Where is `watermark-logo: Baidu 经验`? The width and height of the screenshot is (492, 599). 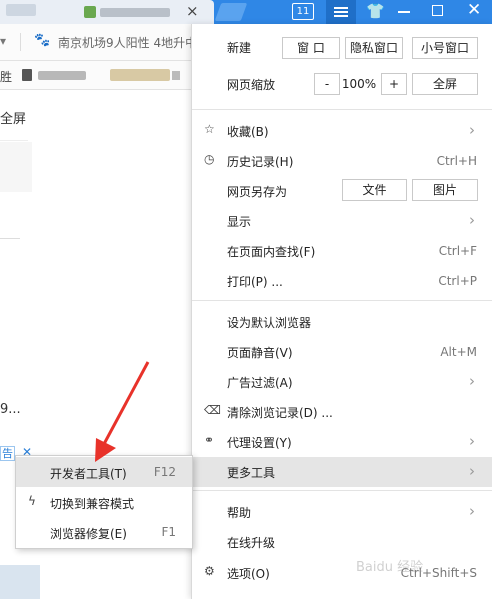
watermark-logo: Baidu 经验 is located at coordinates (390, 567).